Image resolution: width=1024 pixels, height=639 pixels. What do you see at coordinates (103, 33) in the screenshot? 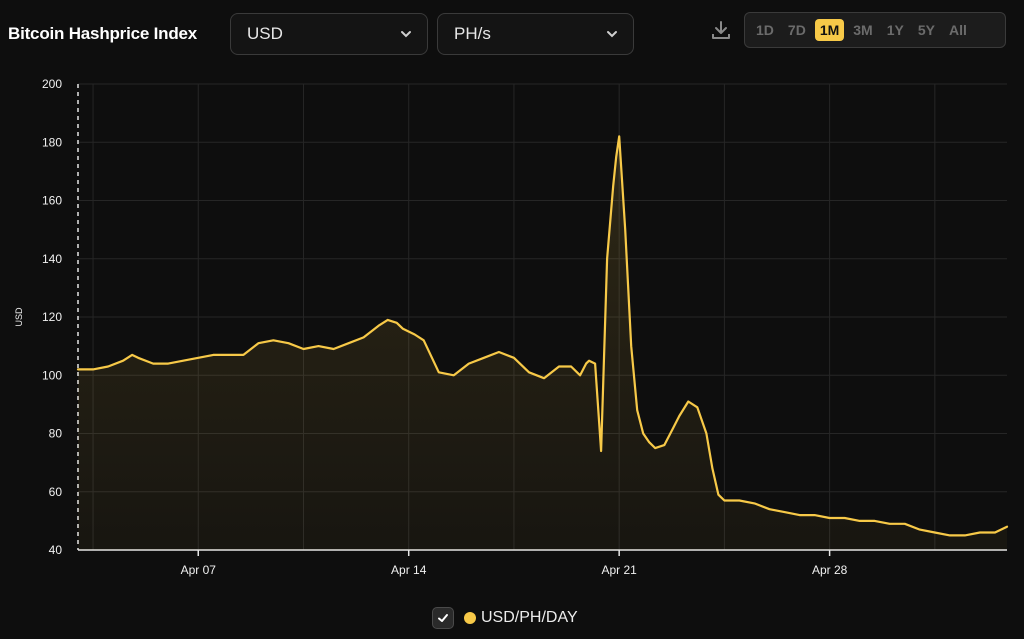
I see `page-title: Bitcoin Hashprice Index` at bounding box center [103, 33].